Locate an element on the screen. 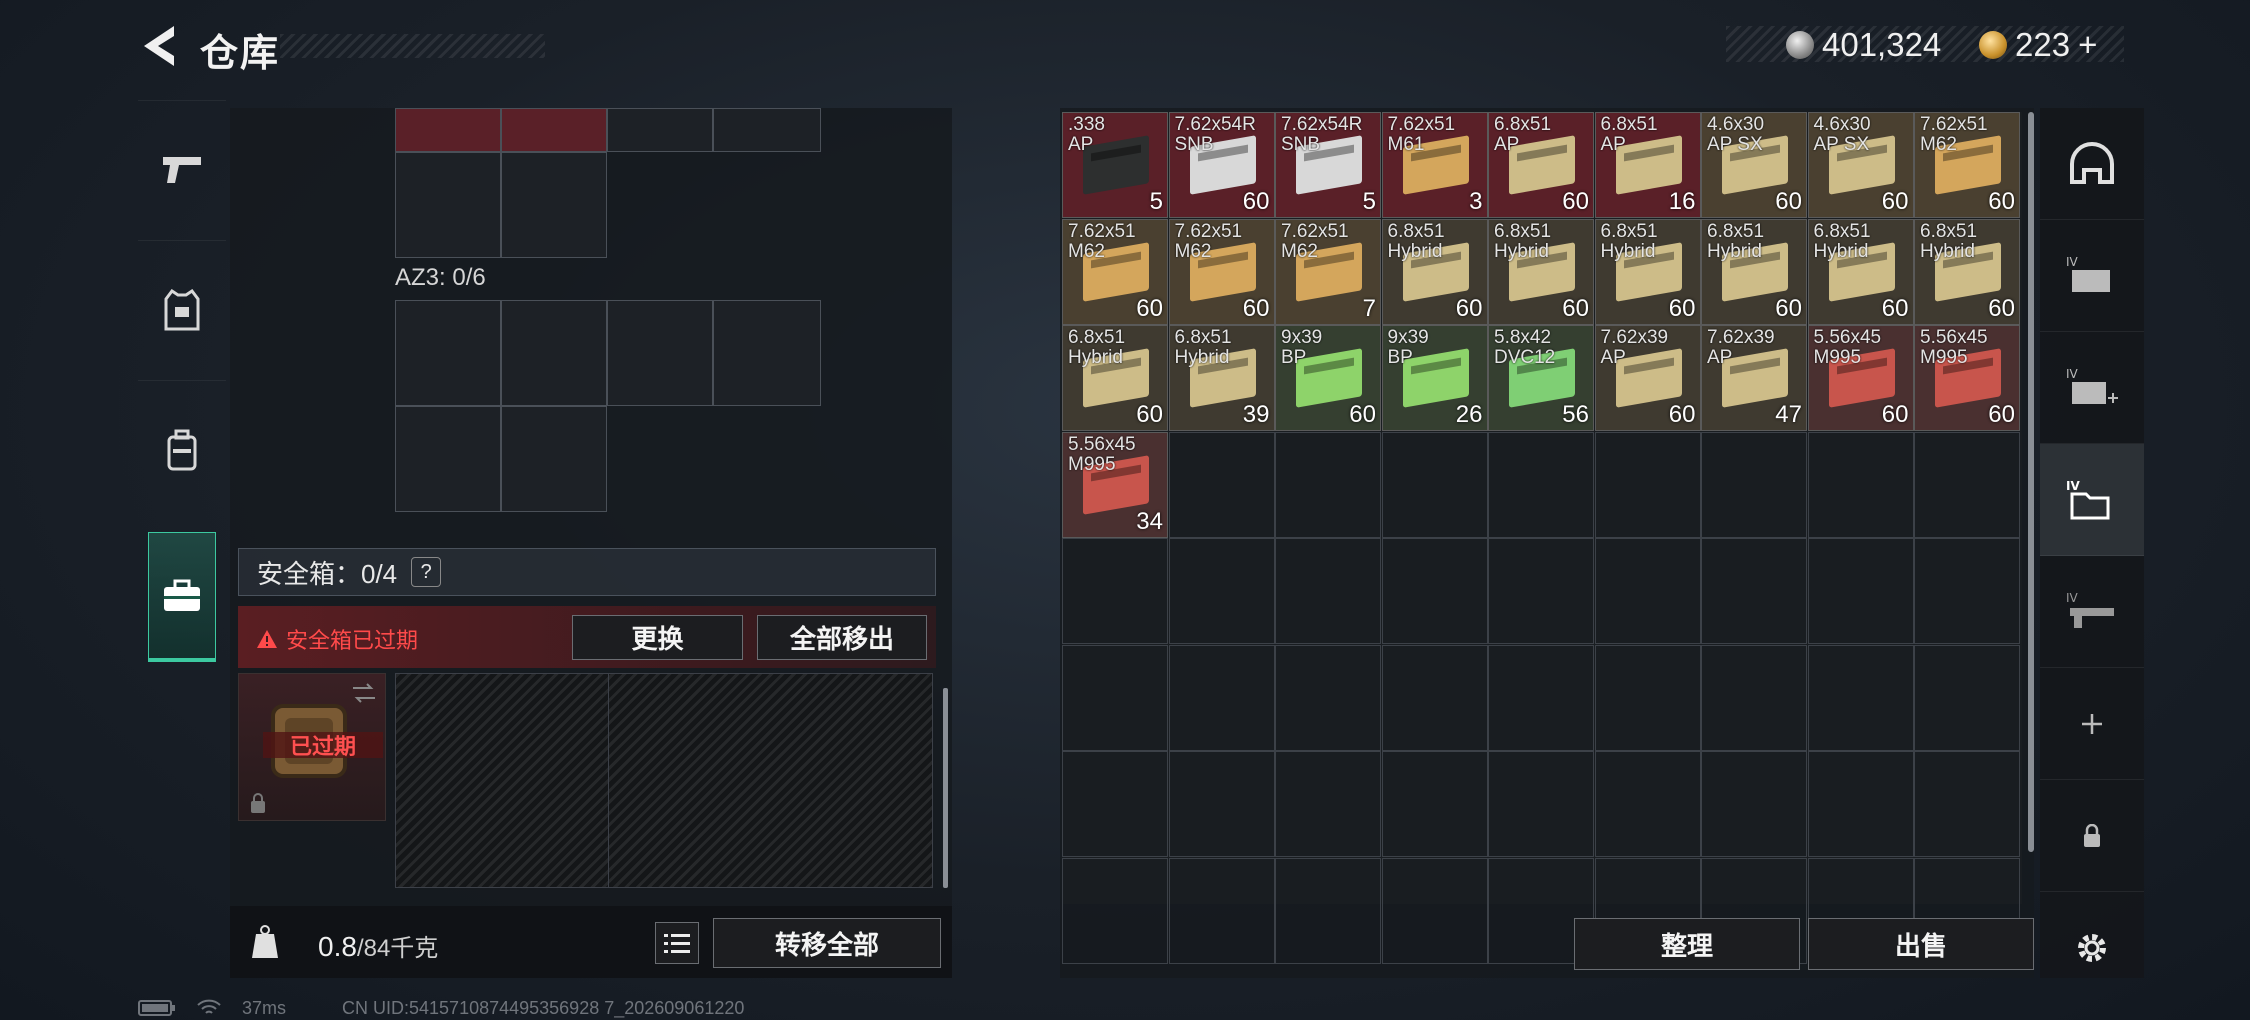 Image resolution: width=2250 pixels, height=1020 pixels. gold-currency: 223 + is located at coordinates (2038, 45).